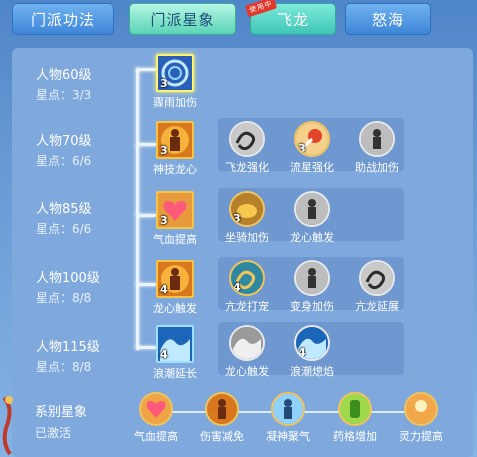 The image size is (477, 457). What do you see at coordinates (247, 306) in the screenshot?
I see `skill-label: 亢龙打宠` at bounding box center [247, 306].